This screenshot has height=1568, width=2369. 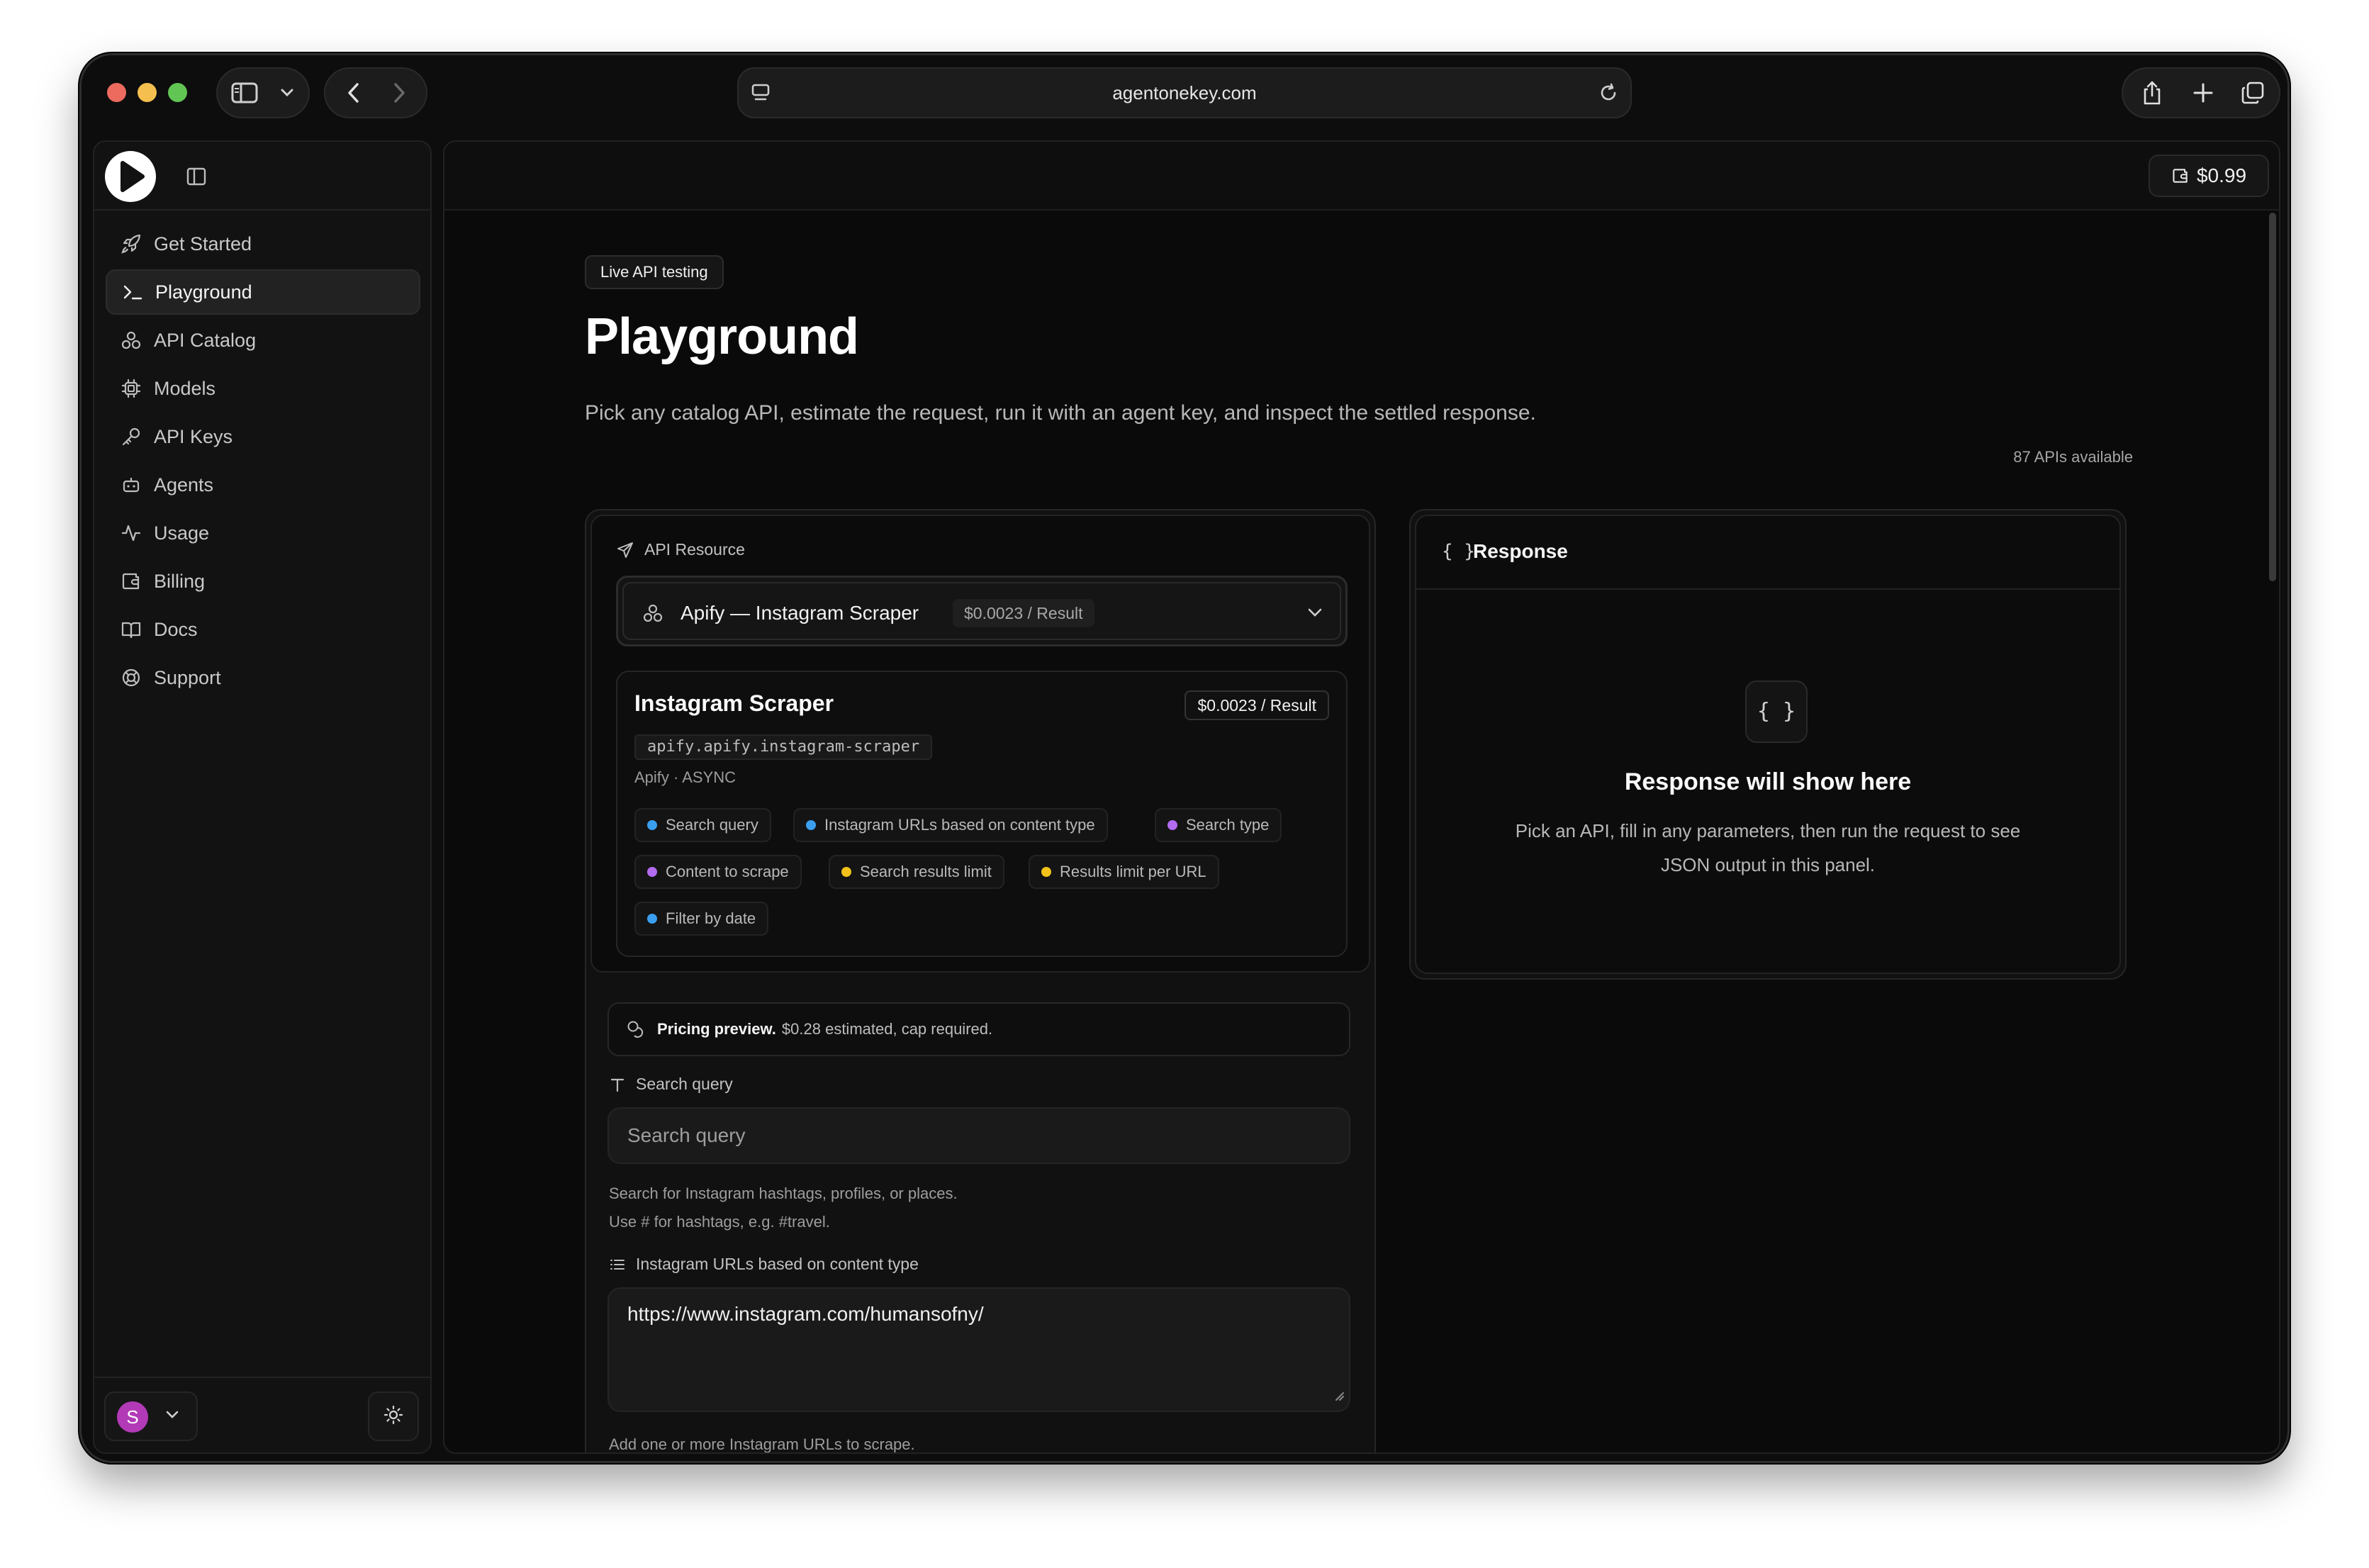 What do you see at coordinates (1124, 872) in the screenshot?
I see `param-tag: Results limit per URL` at bounding box center [1124, 872].